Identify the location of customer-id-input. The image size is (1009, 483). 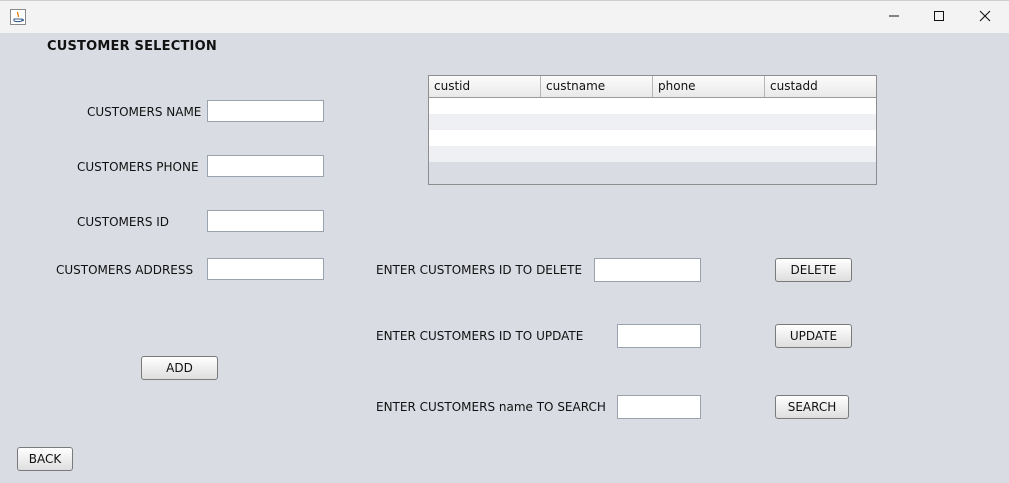
(265, 221).